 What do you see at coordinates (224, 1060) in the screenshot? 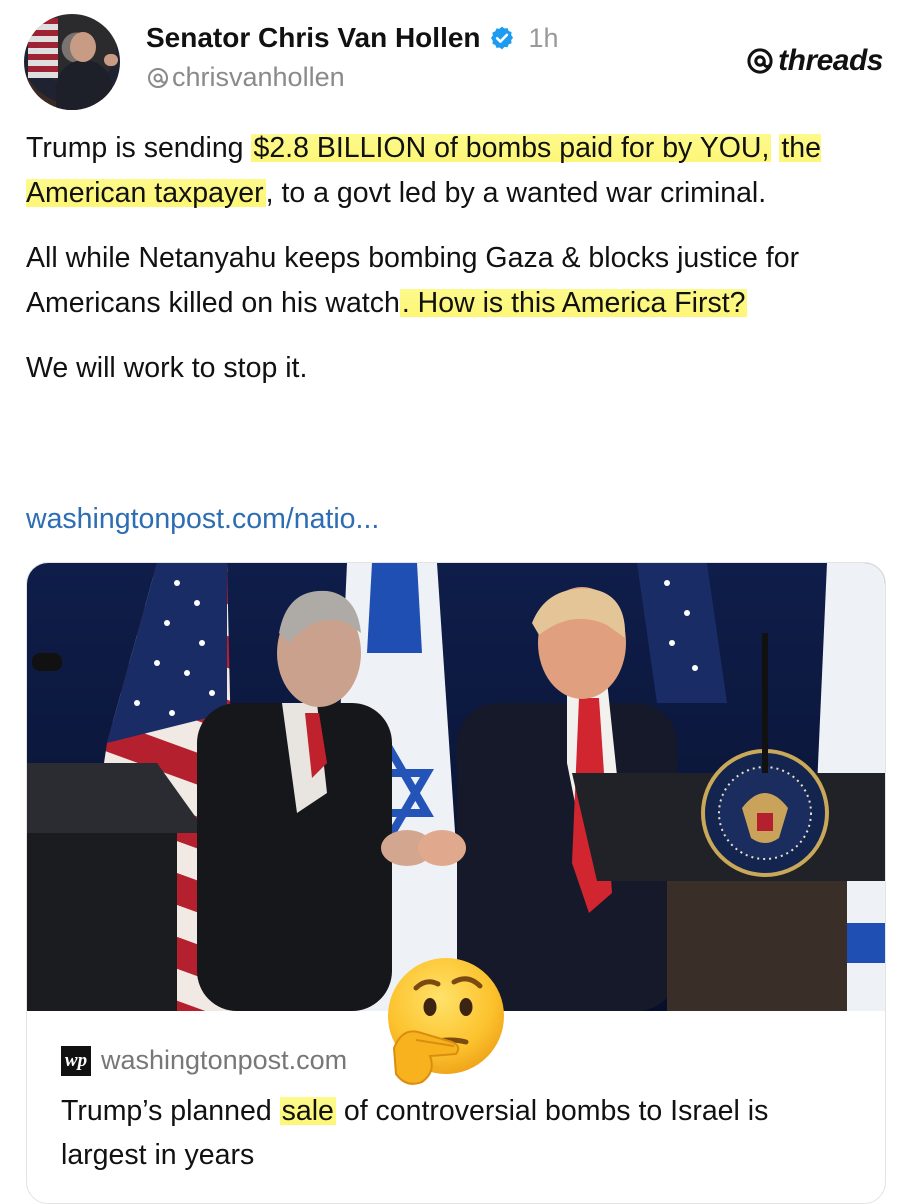
I see `card-source-domain: washingtonpost.com` at bounding box center [224, 1060].